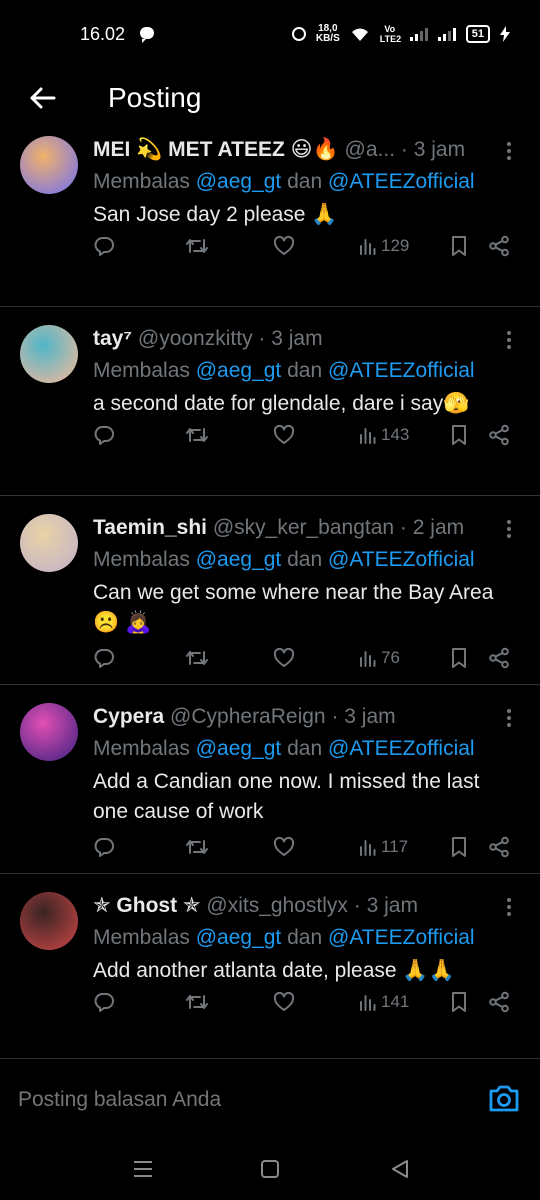 The height and width of the screenshot is (1200, 540). I want to click on tweet-actions: 143, so click(306, 435).